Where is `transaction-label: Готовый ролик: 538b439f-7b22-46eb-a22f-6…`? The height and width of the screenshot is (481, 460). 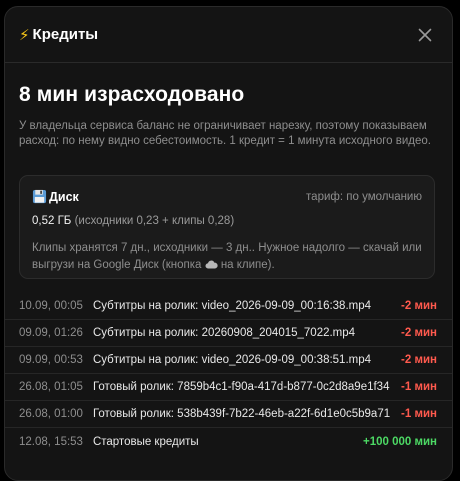
transaction-label: Готовый ролик: 538b439f-7b22-46eb-a22f-6… is located at coordinates (241, 414).